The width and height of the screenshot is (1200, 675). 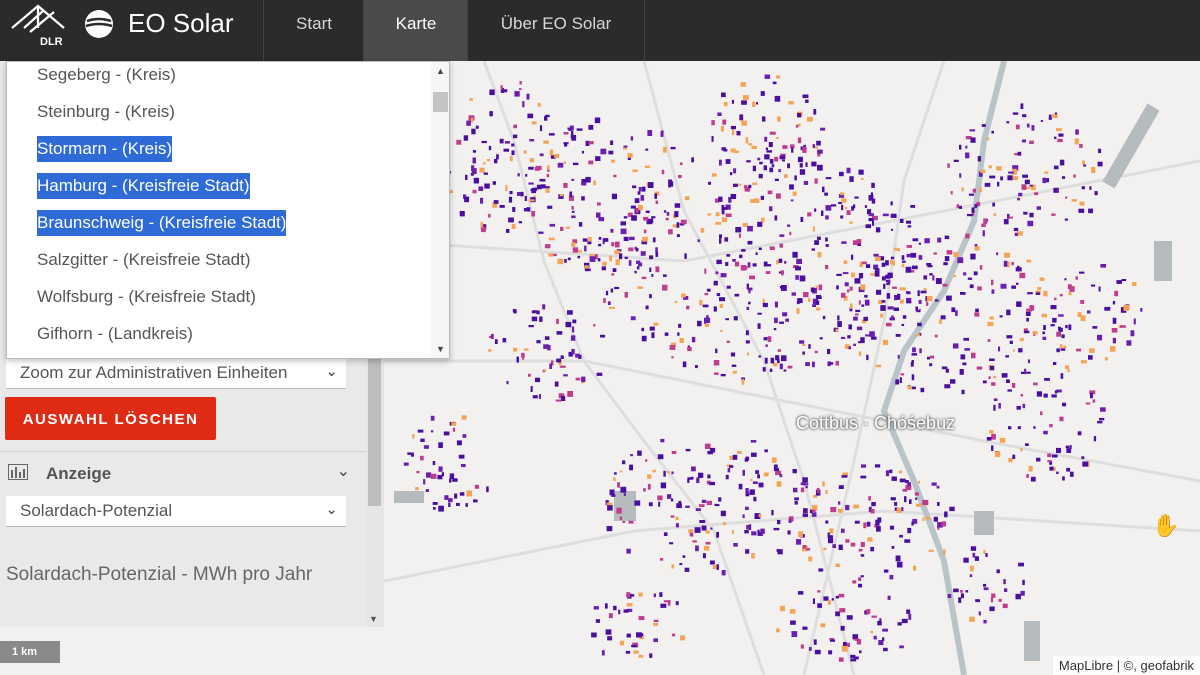 What do you see at coordinates (51, 42) in the screenshot?
I see `dlr-logo-text: DLR` at bounding box center [51, 42].